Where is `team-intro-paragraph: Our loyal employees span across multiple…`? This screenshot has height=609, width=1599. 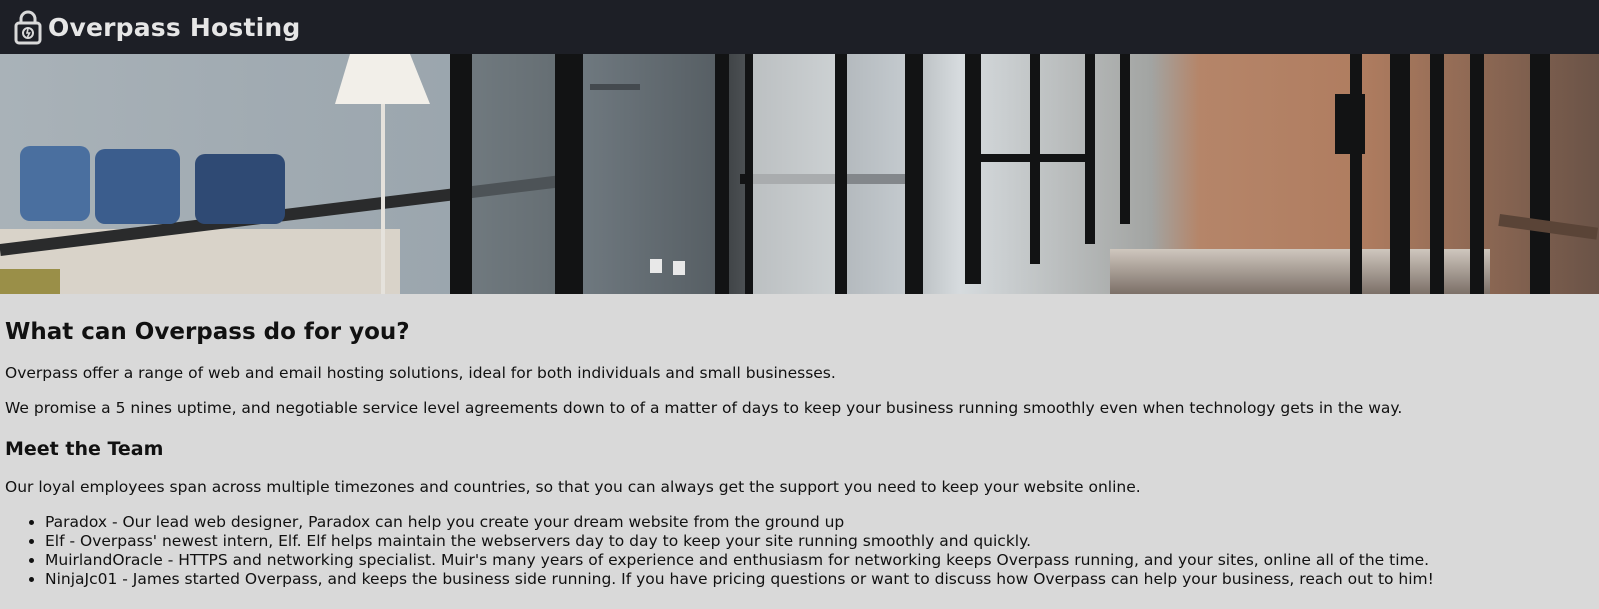
team-intro-paragraph: Our loyal employees span across multiple… is located at coordinates (573, 487).